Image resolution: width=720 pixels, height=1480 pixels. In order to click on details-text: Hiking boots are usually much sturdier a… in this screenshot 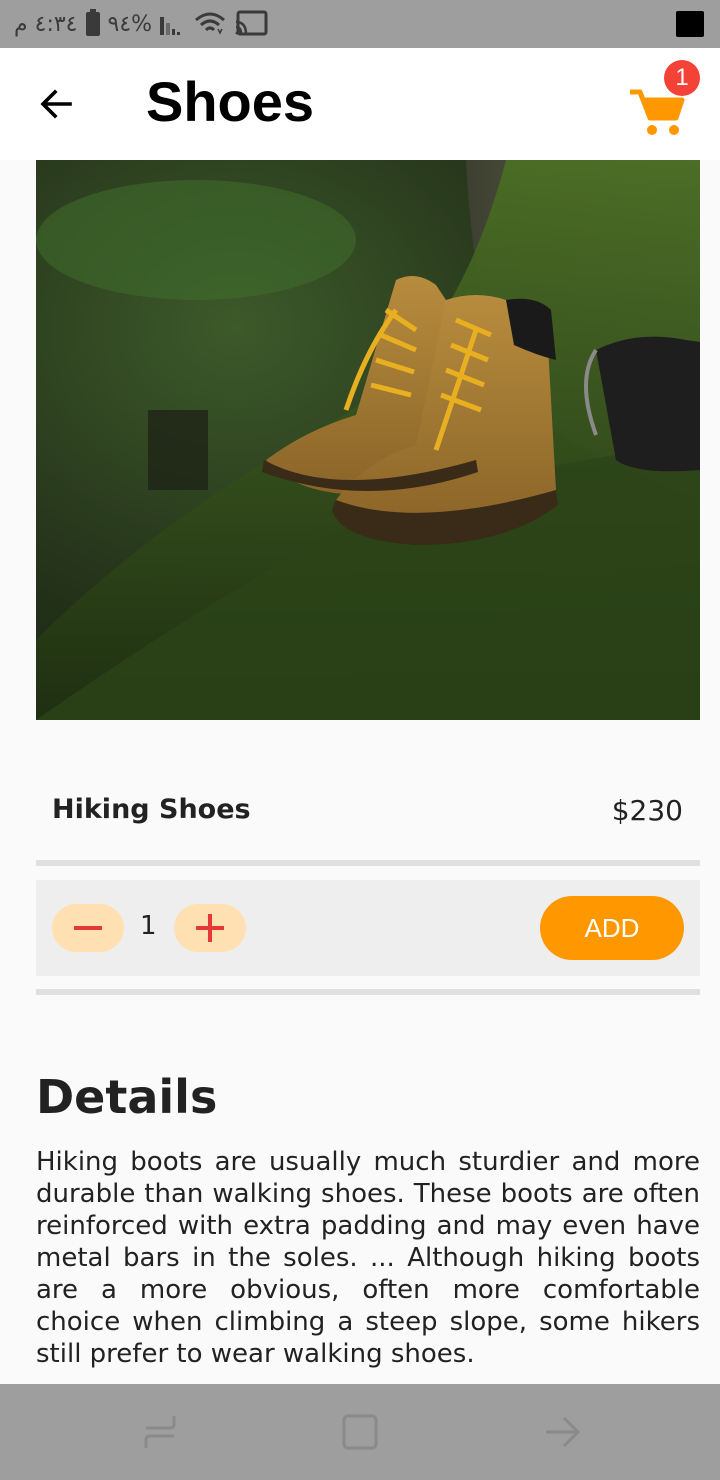, I will do `click(368, 1258)`.